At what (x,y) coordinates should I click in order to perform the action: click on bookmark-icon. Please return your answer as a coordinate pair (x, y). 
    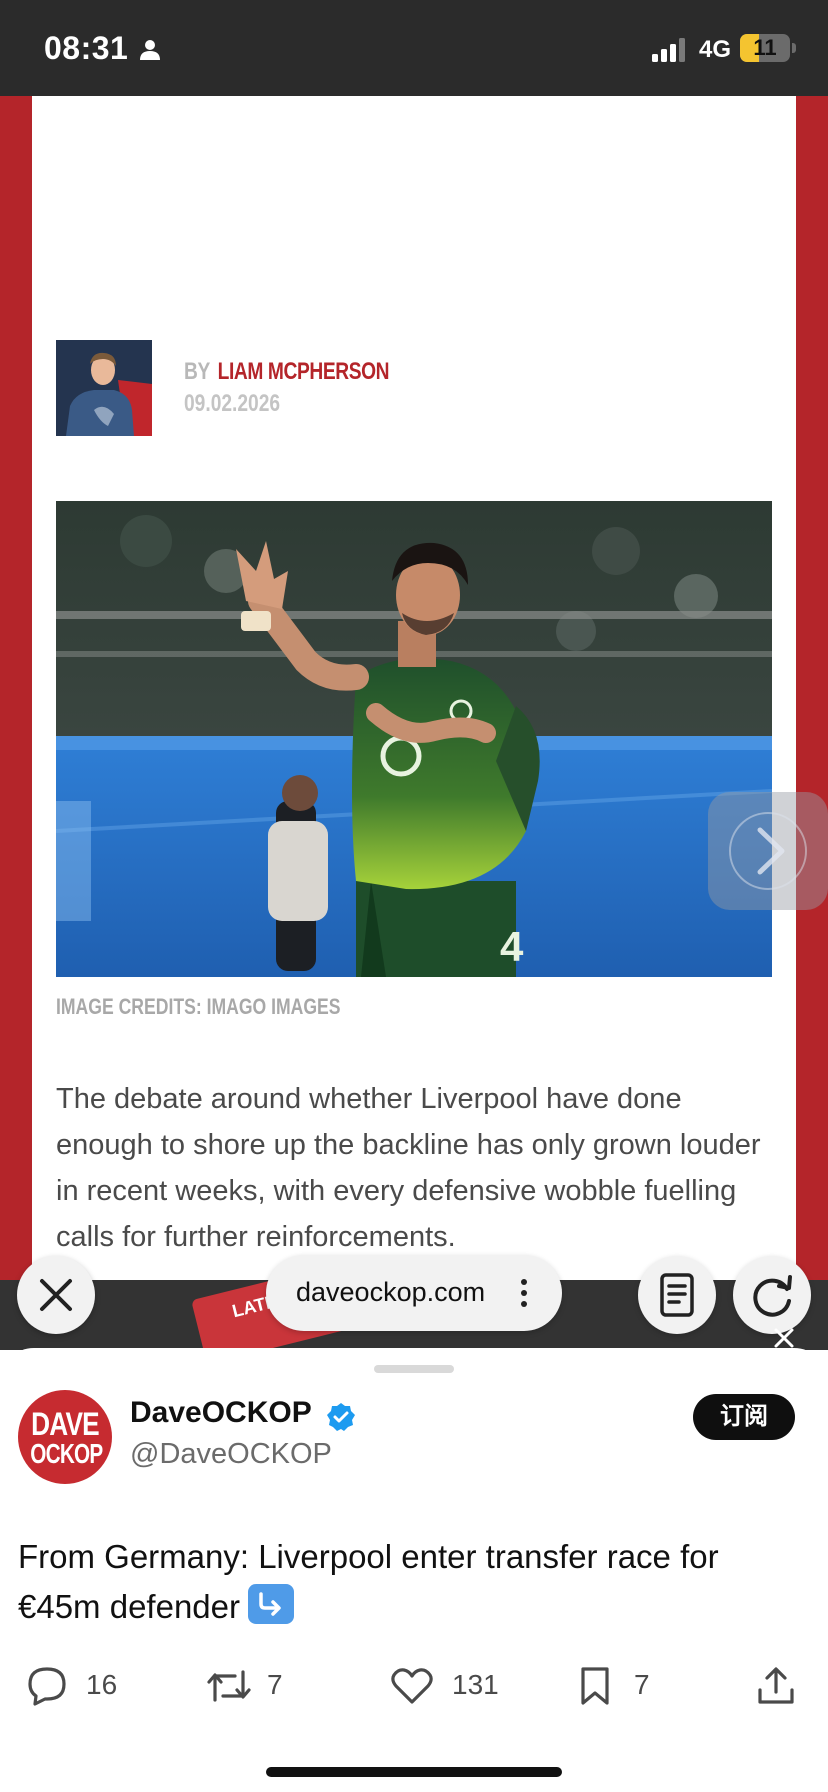
    Looking at the image, I should click on (595, 1686).